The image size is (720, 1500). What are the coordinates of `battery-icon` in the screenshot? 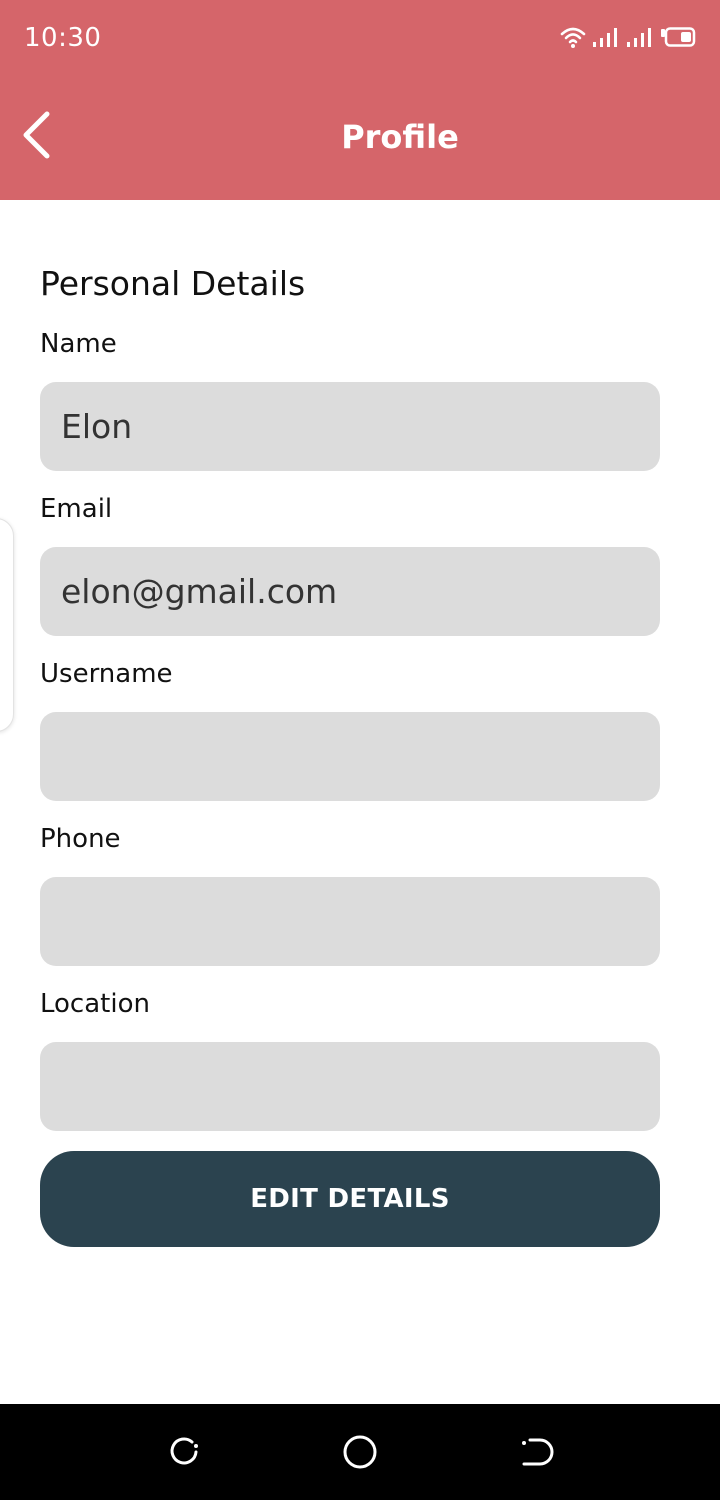 It's located at (678, 37).